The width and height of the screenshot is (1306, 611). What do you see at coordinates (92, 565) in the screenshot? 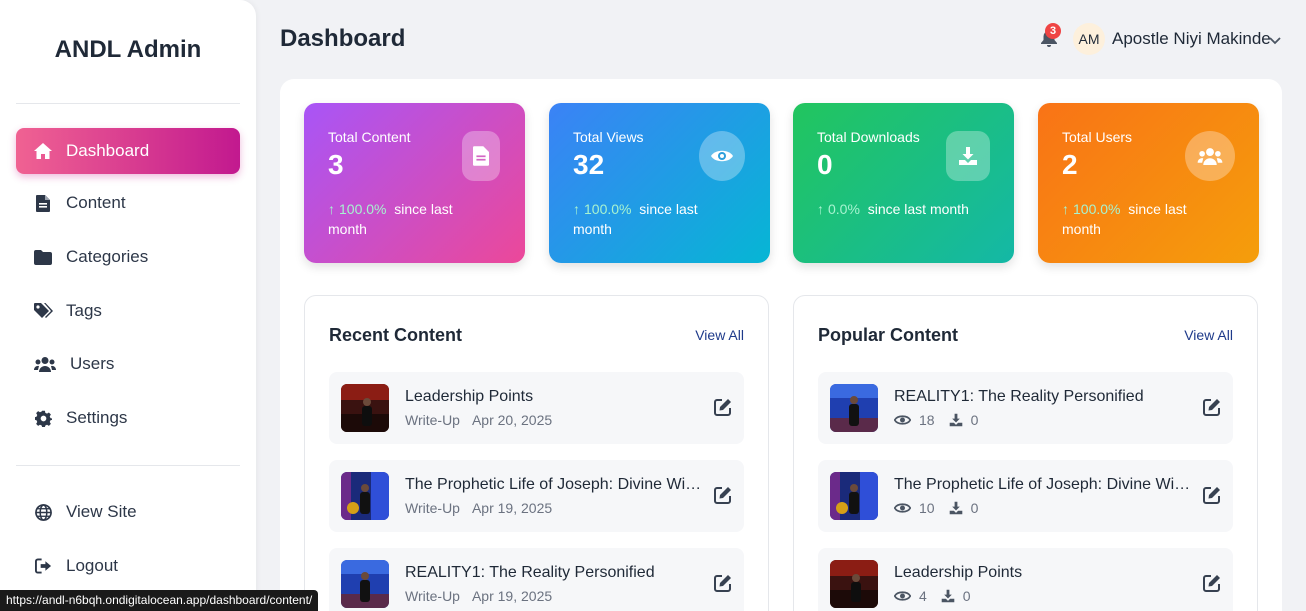
I see `sidebar-item-label: Logout` at bounding box center [92, 565].